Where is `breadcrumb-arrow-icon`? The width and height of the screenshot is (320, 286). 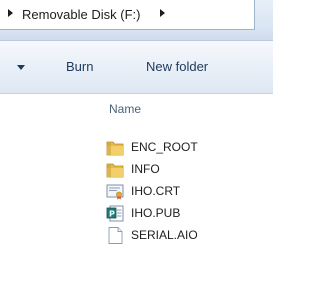
breadcrumb-arrow-icon is located at coordinates (10, 13).